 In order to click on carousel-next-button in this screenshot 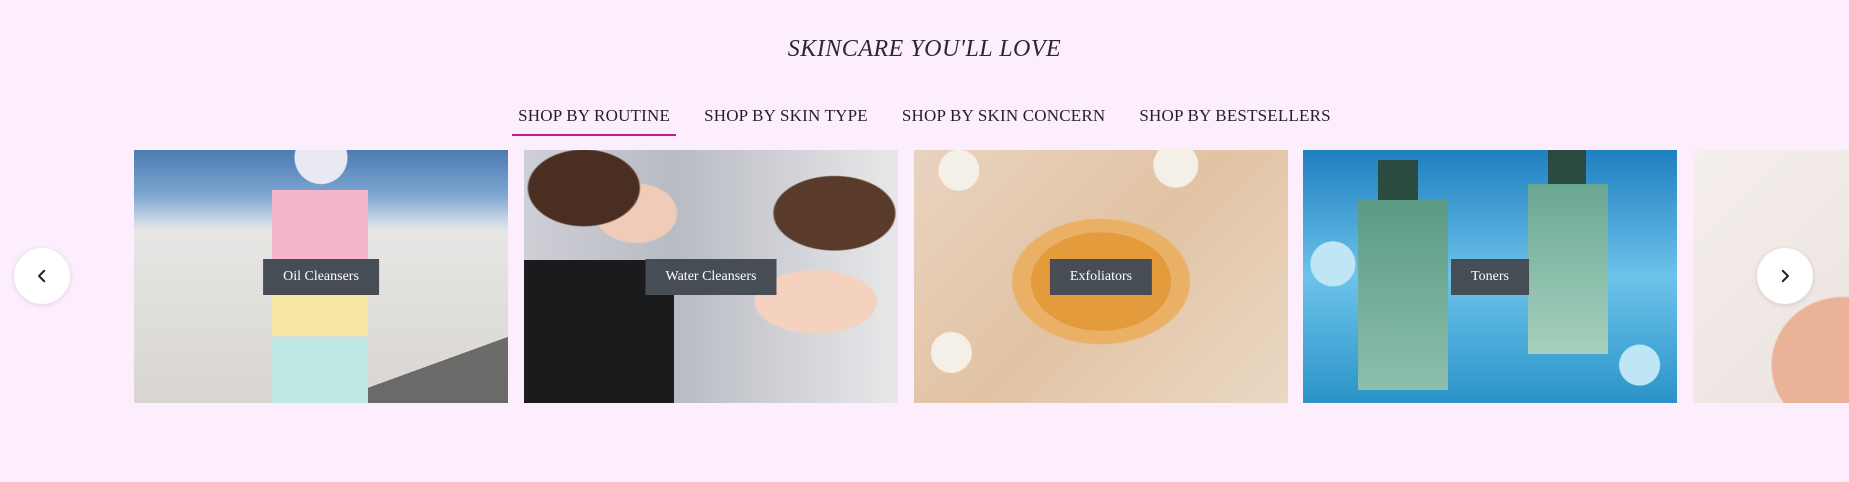, I will do `click(1785, 276)`.